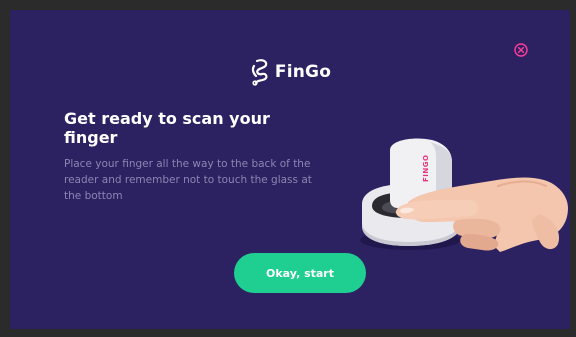  I want to click on okay-start-button: Okay, start, so click(300, 273).